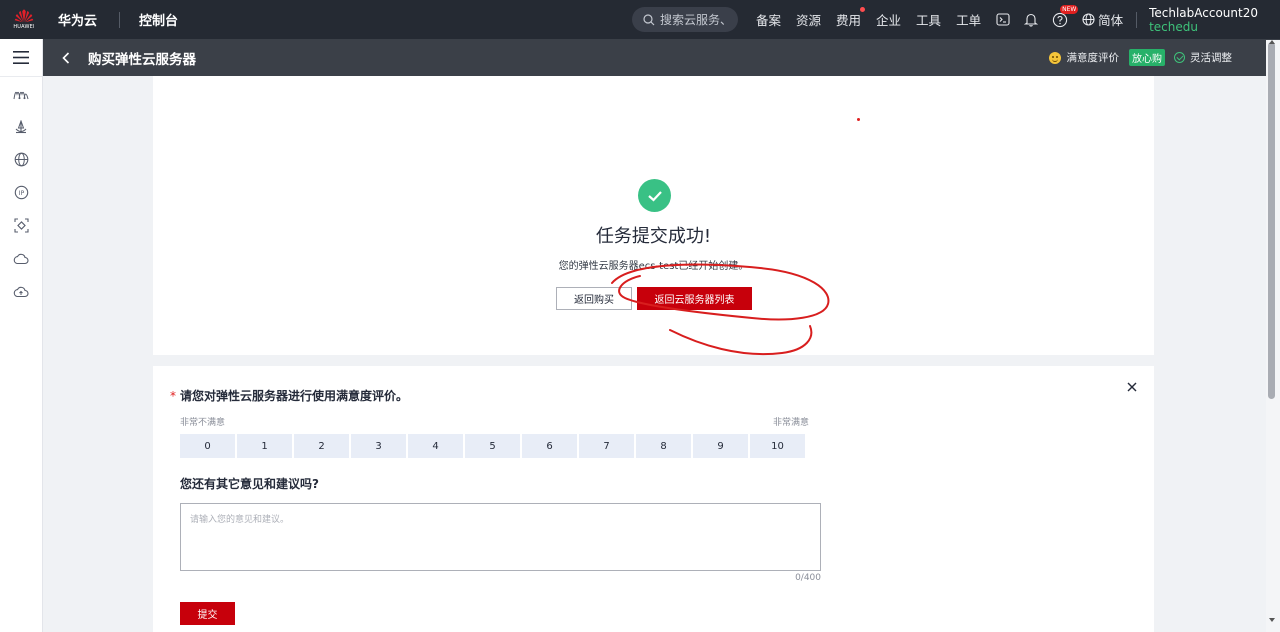  Describe the element at coordinates (77, 19) in the screenshot. I see `brand-name: 华为云` at that location.